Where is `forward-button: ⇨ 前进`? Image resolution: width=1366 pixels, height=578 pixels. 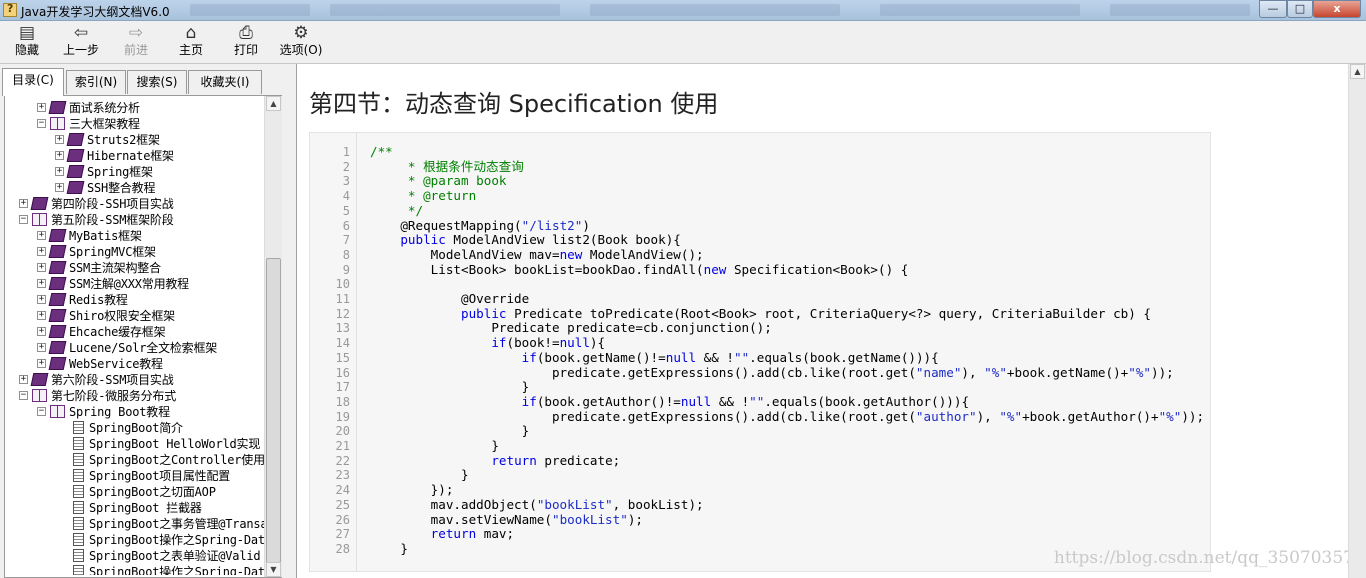
forward-button: ⇨ 前进 is located at coordinates (136, 42).